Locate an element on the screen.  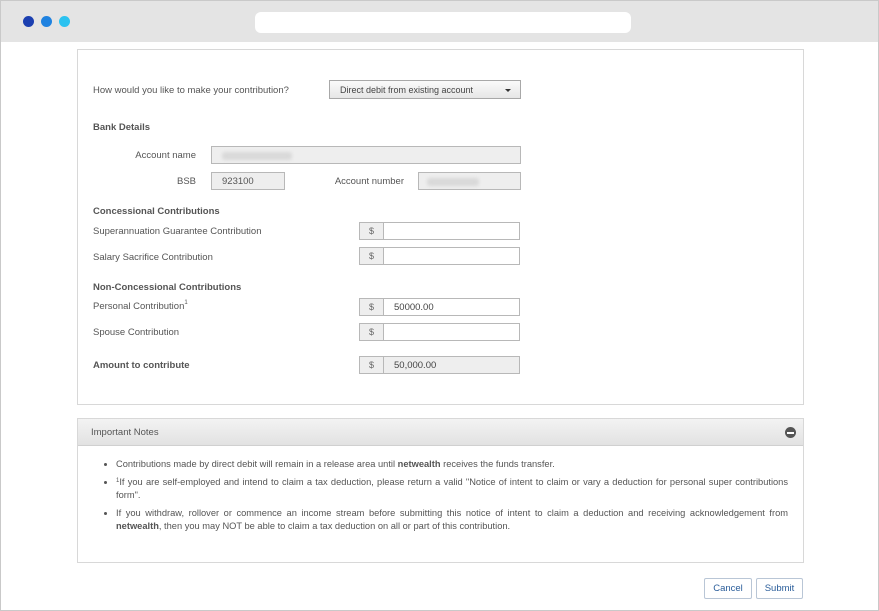
account-number-field is located at coordinates (469, 181).